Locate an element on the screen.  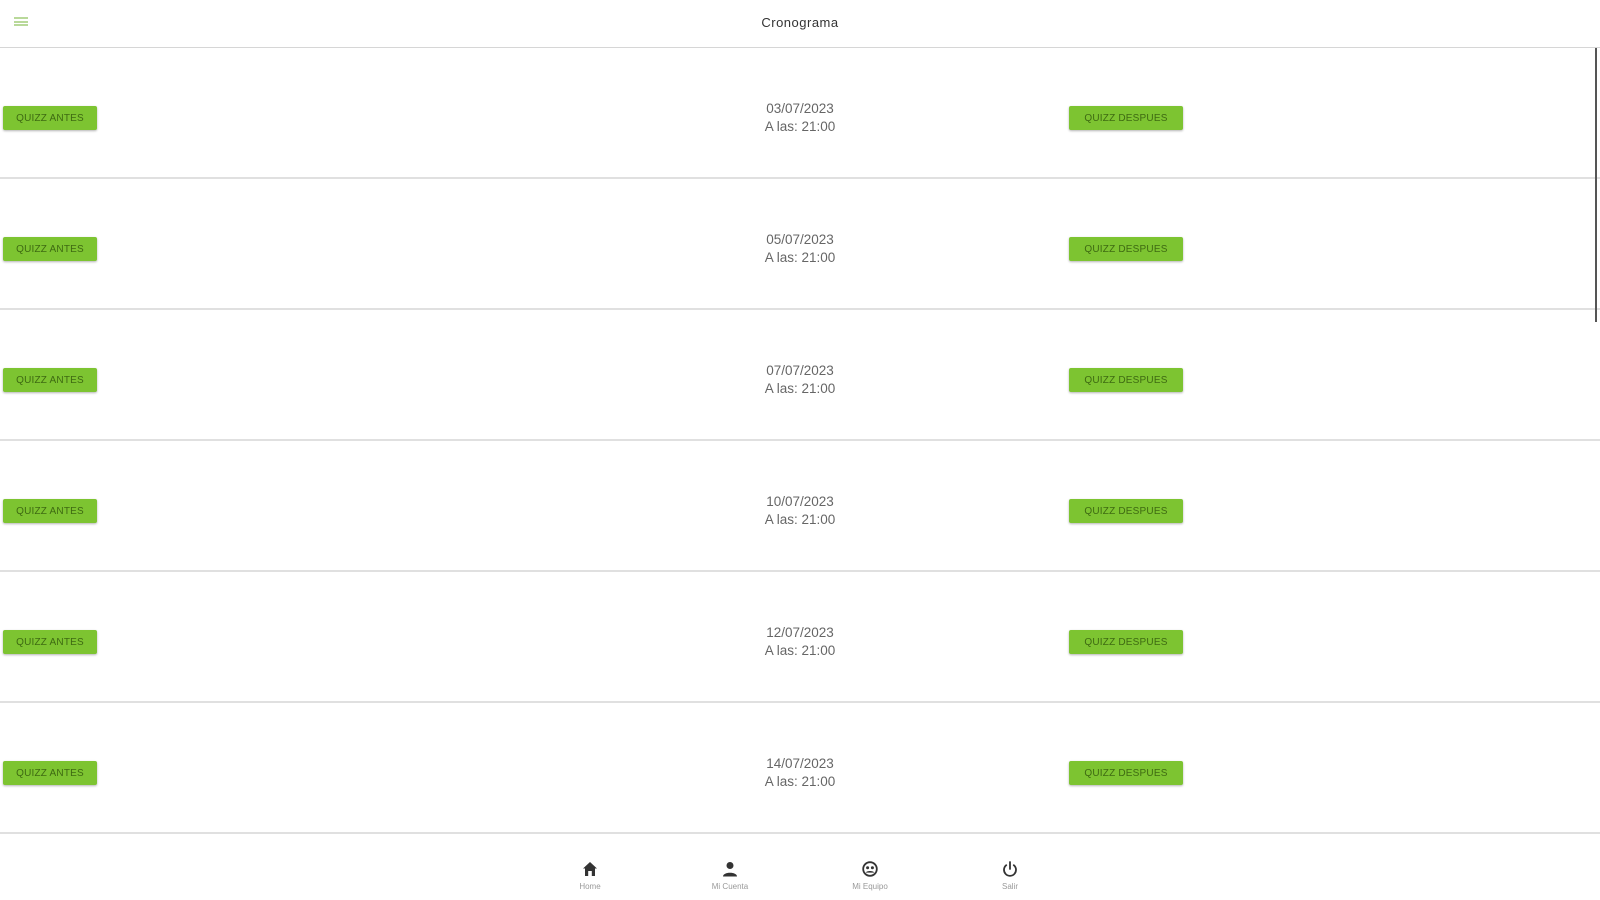
session-date: 10/07/2023 is located at coordinates (800, 501).